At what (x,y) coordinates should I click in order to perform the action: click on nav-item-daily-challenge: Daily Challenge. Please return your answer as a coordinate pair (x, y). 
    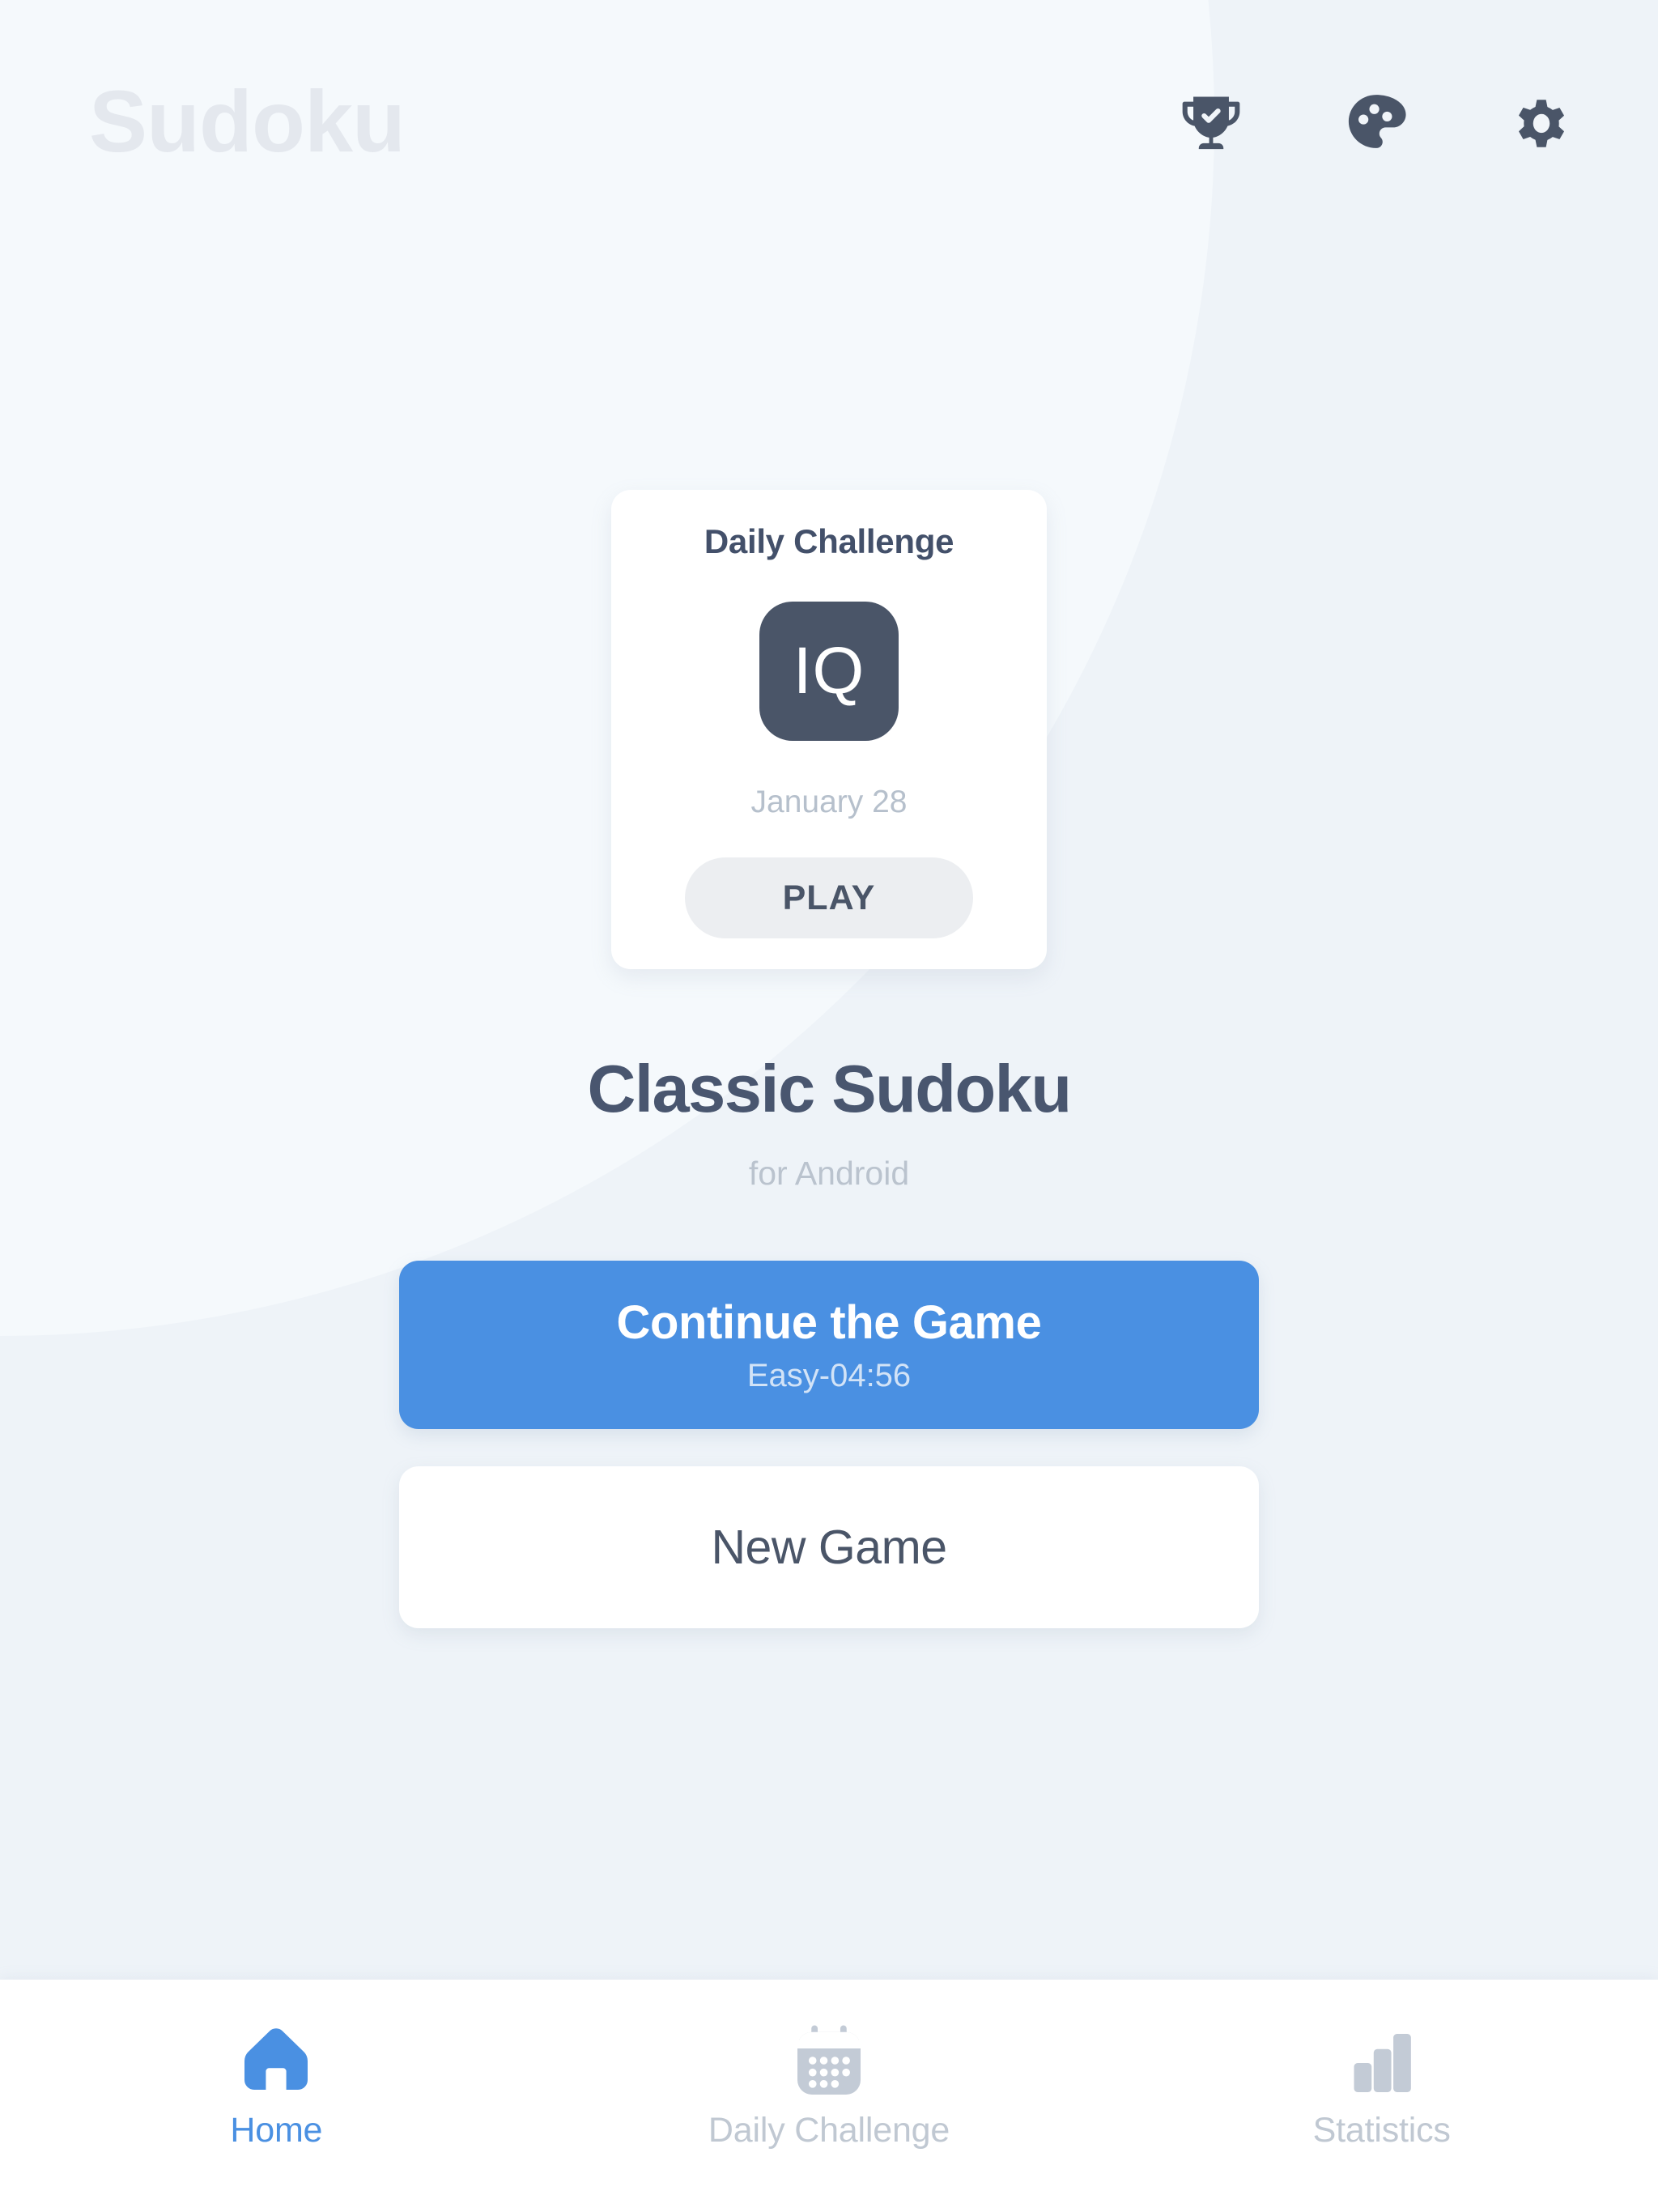
    Looking at the image, I should click on (829, 2065).